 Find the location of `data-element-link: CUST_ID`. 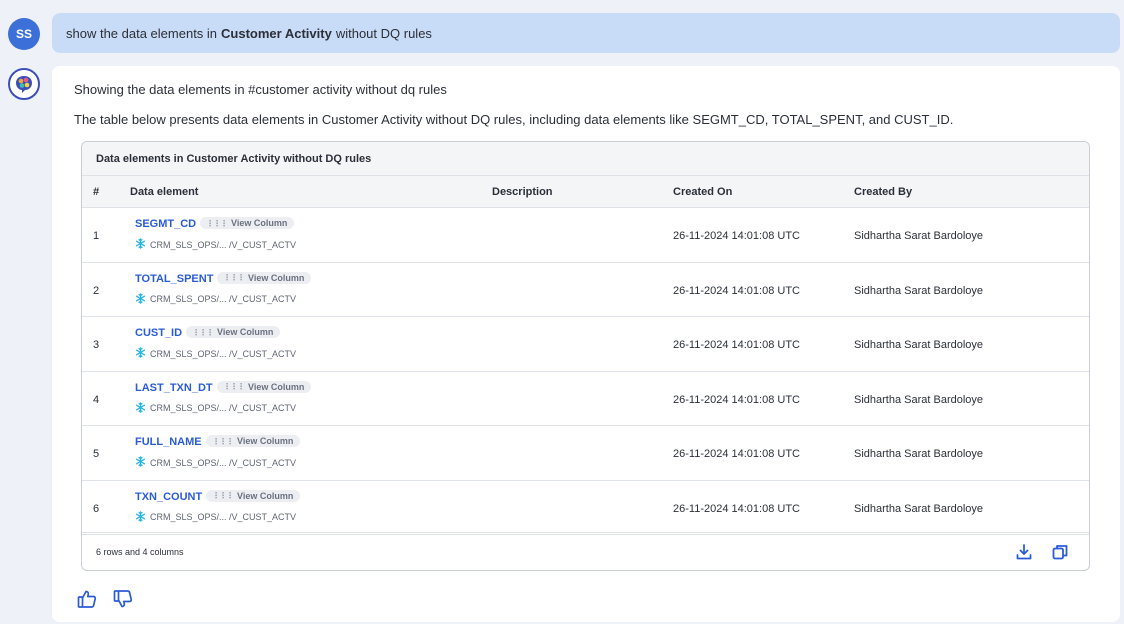

data-element-link: CUST_ID is located at coordinates (158, 333).